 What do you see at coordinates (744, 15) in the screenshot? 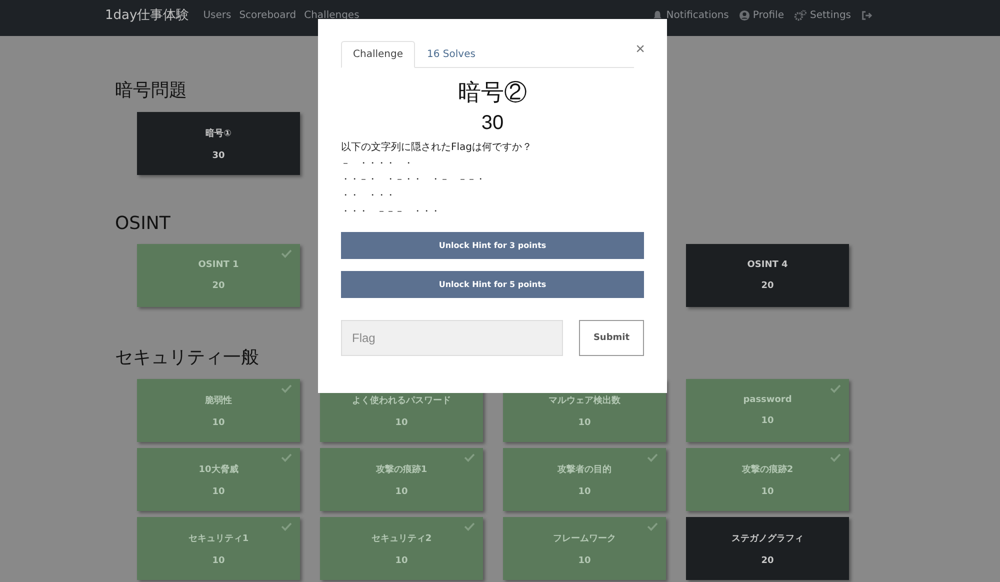
I see `user-icon` at bounding box center [744, 15].